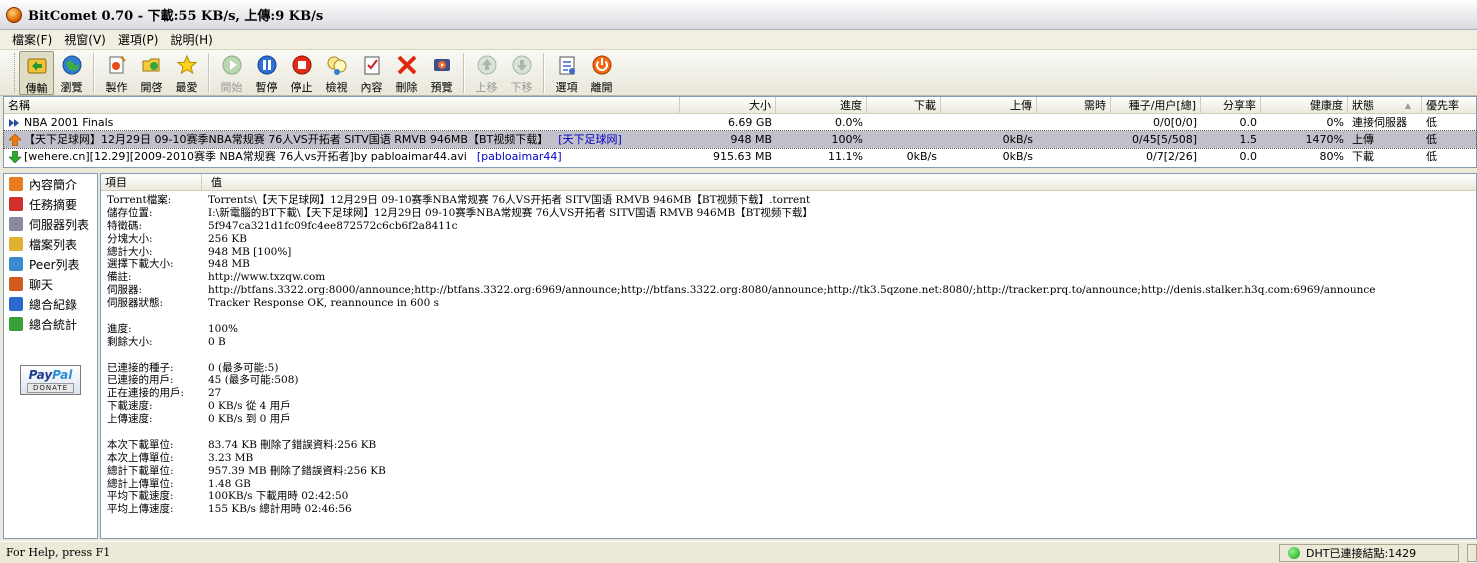 This screenshot has width=1477, height=563. I want to click on detail-key: 進度:, so click(119, 328).